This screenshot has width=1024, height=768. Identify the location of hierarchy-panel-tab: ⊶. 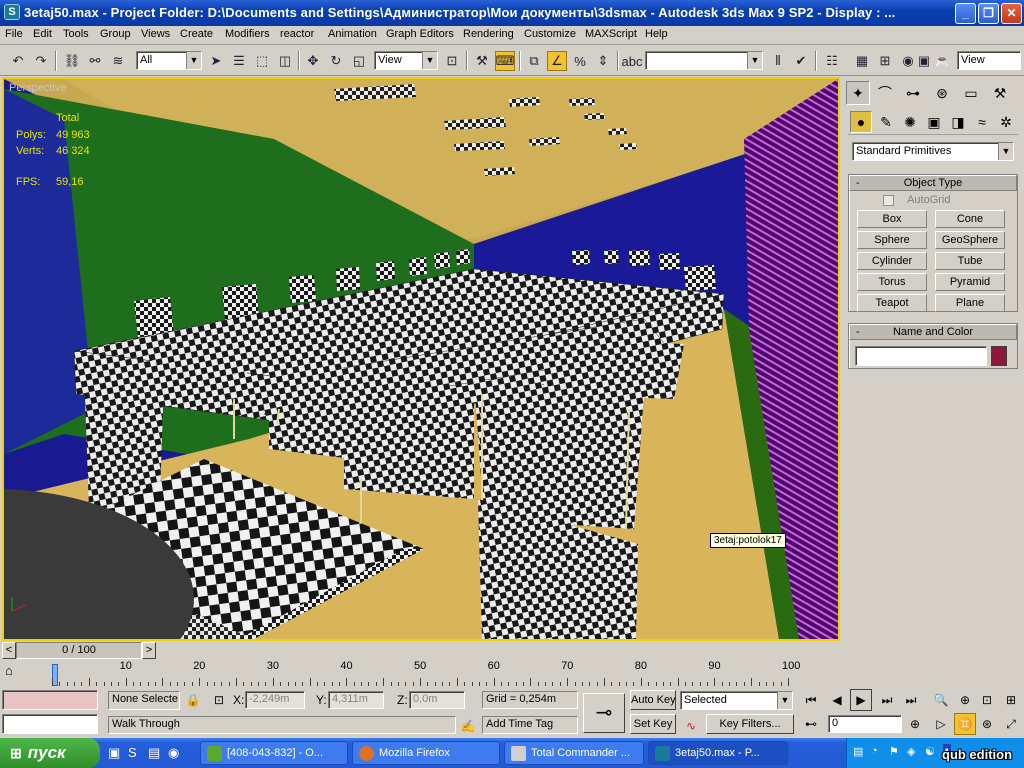
(913, 93).